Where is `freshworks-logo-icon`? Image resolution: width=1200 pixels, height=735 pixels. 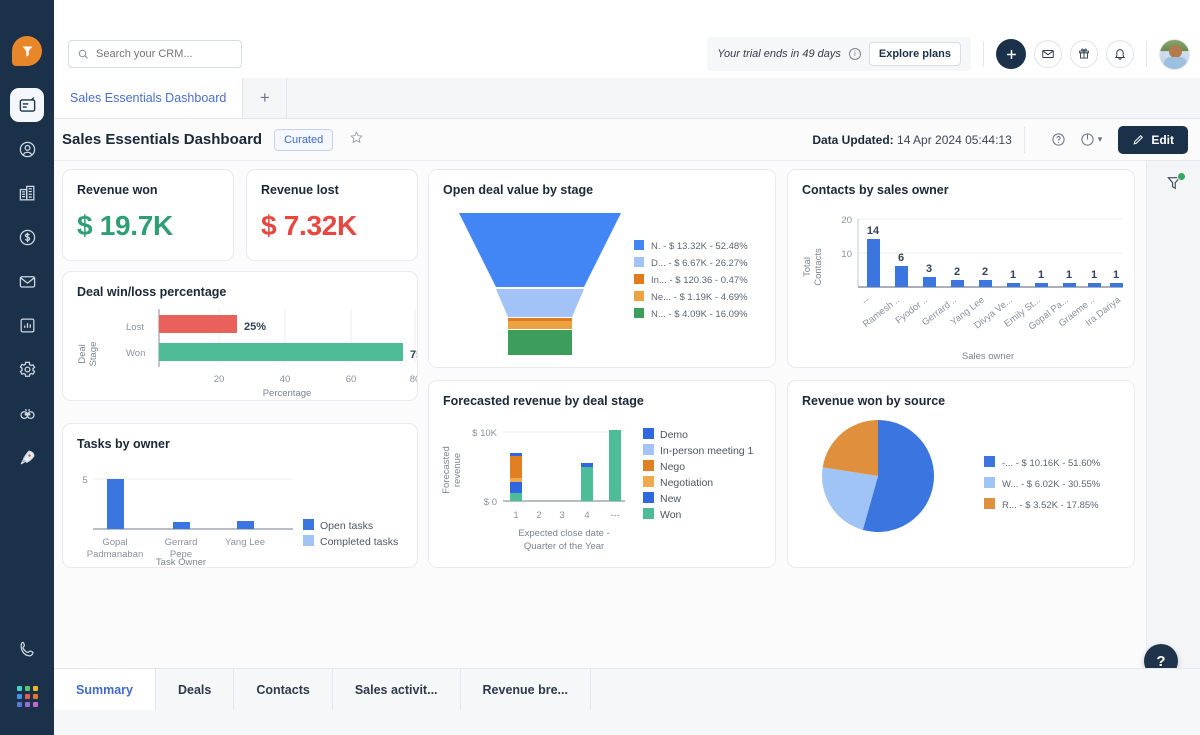
freshworks-logo-icon is located at coordinates (27, 51).